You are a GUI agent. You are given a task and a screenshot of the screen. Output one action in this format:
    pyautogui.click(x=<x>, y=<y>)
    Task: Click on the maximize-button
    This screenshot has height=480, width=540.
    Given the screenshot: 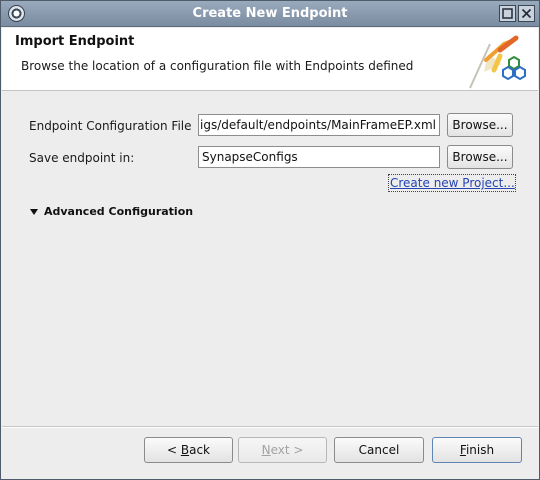 What is the action you would take?
    pyautogui.click(x=507, y=13)
    